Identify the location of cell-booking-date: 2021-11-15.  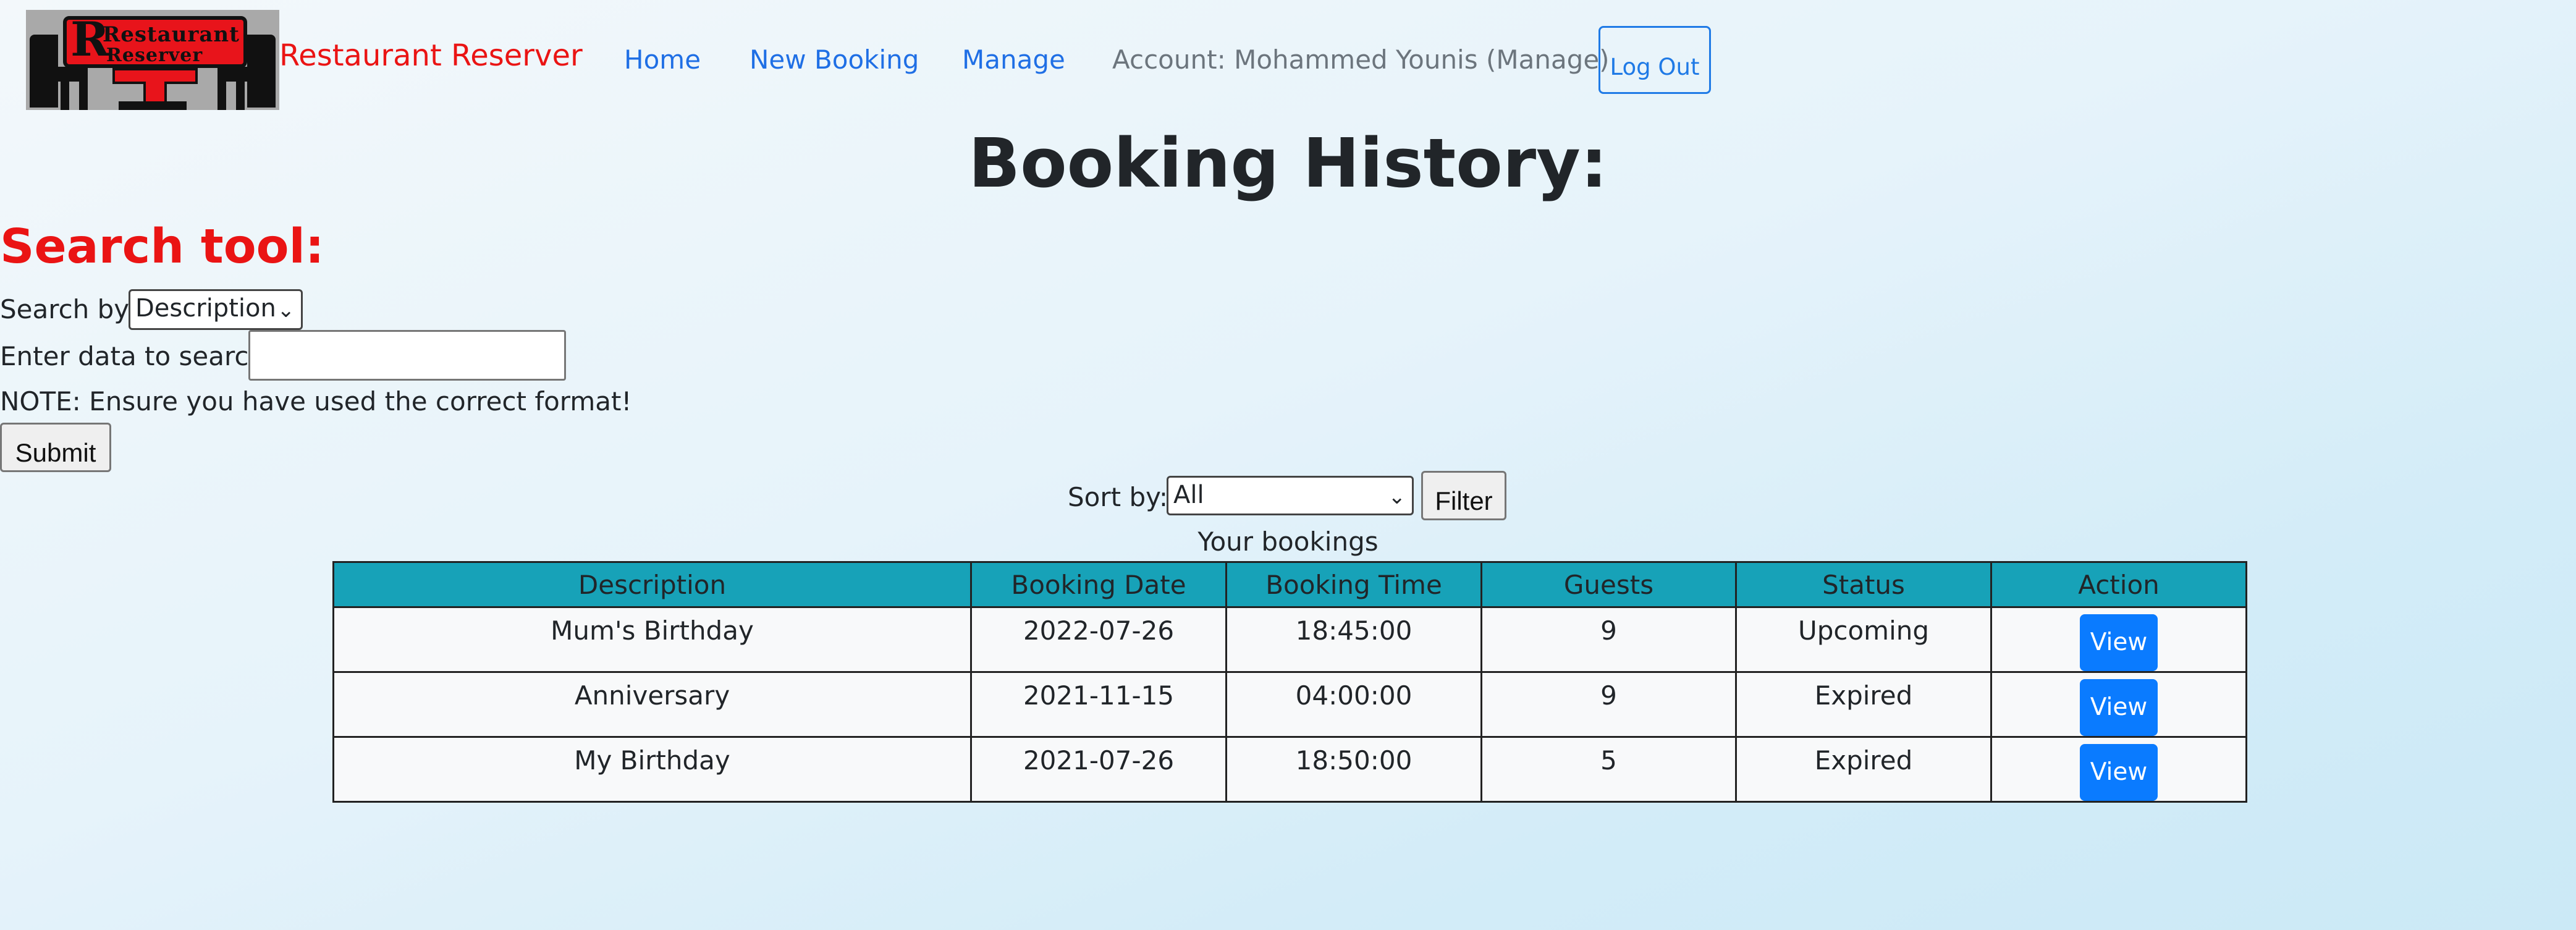
(1098, 704).